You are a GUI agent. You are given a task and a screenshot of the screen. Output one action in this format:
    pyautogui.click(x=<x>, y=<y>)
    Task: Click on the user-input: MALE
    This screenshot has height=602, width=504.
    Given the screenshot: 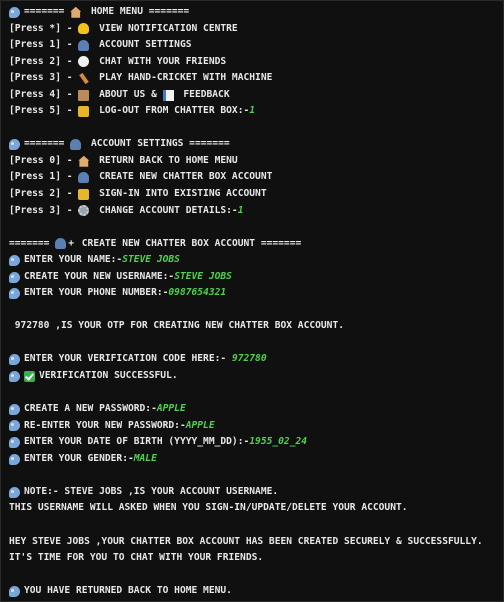 What is the action you would take?
    pyautogui.click(x=145, y=458)
    